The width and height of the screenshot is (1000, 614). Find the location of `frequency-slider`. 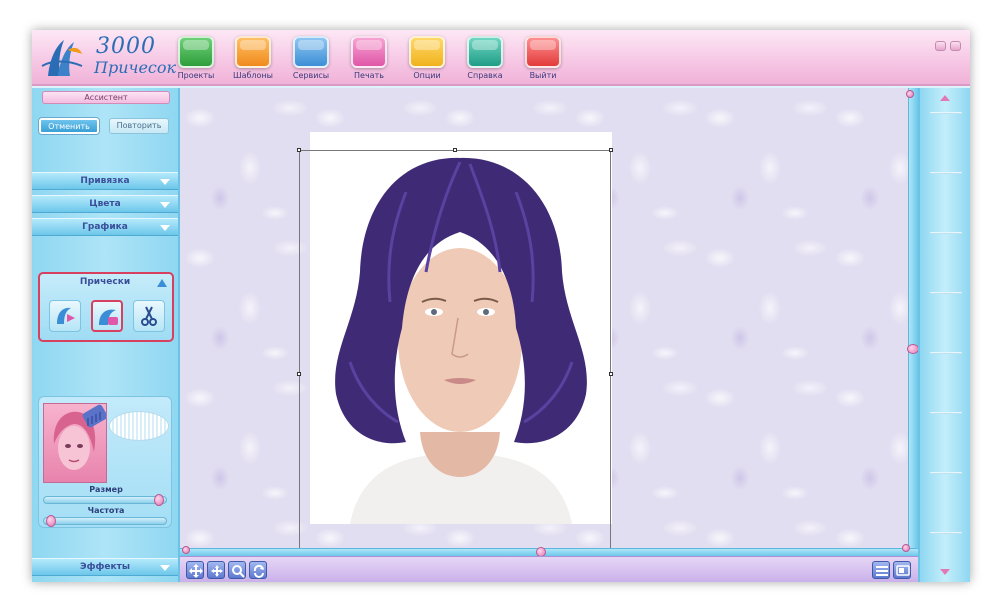

frequency-slider is located at coordinates (105, 521).